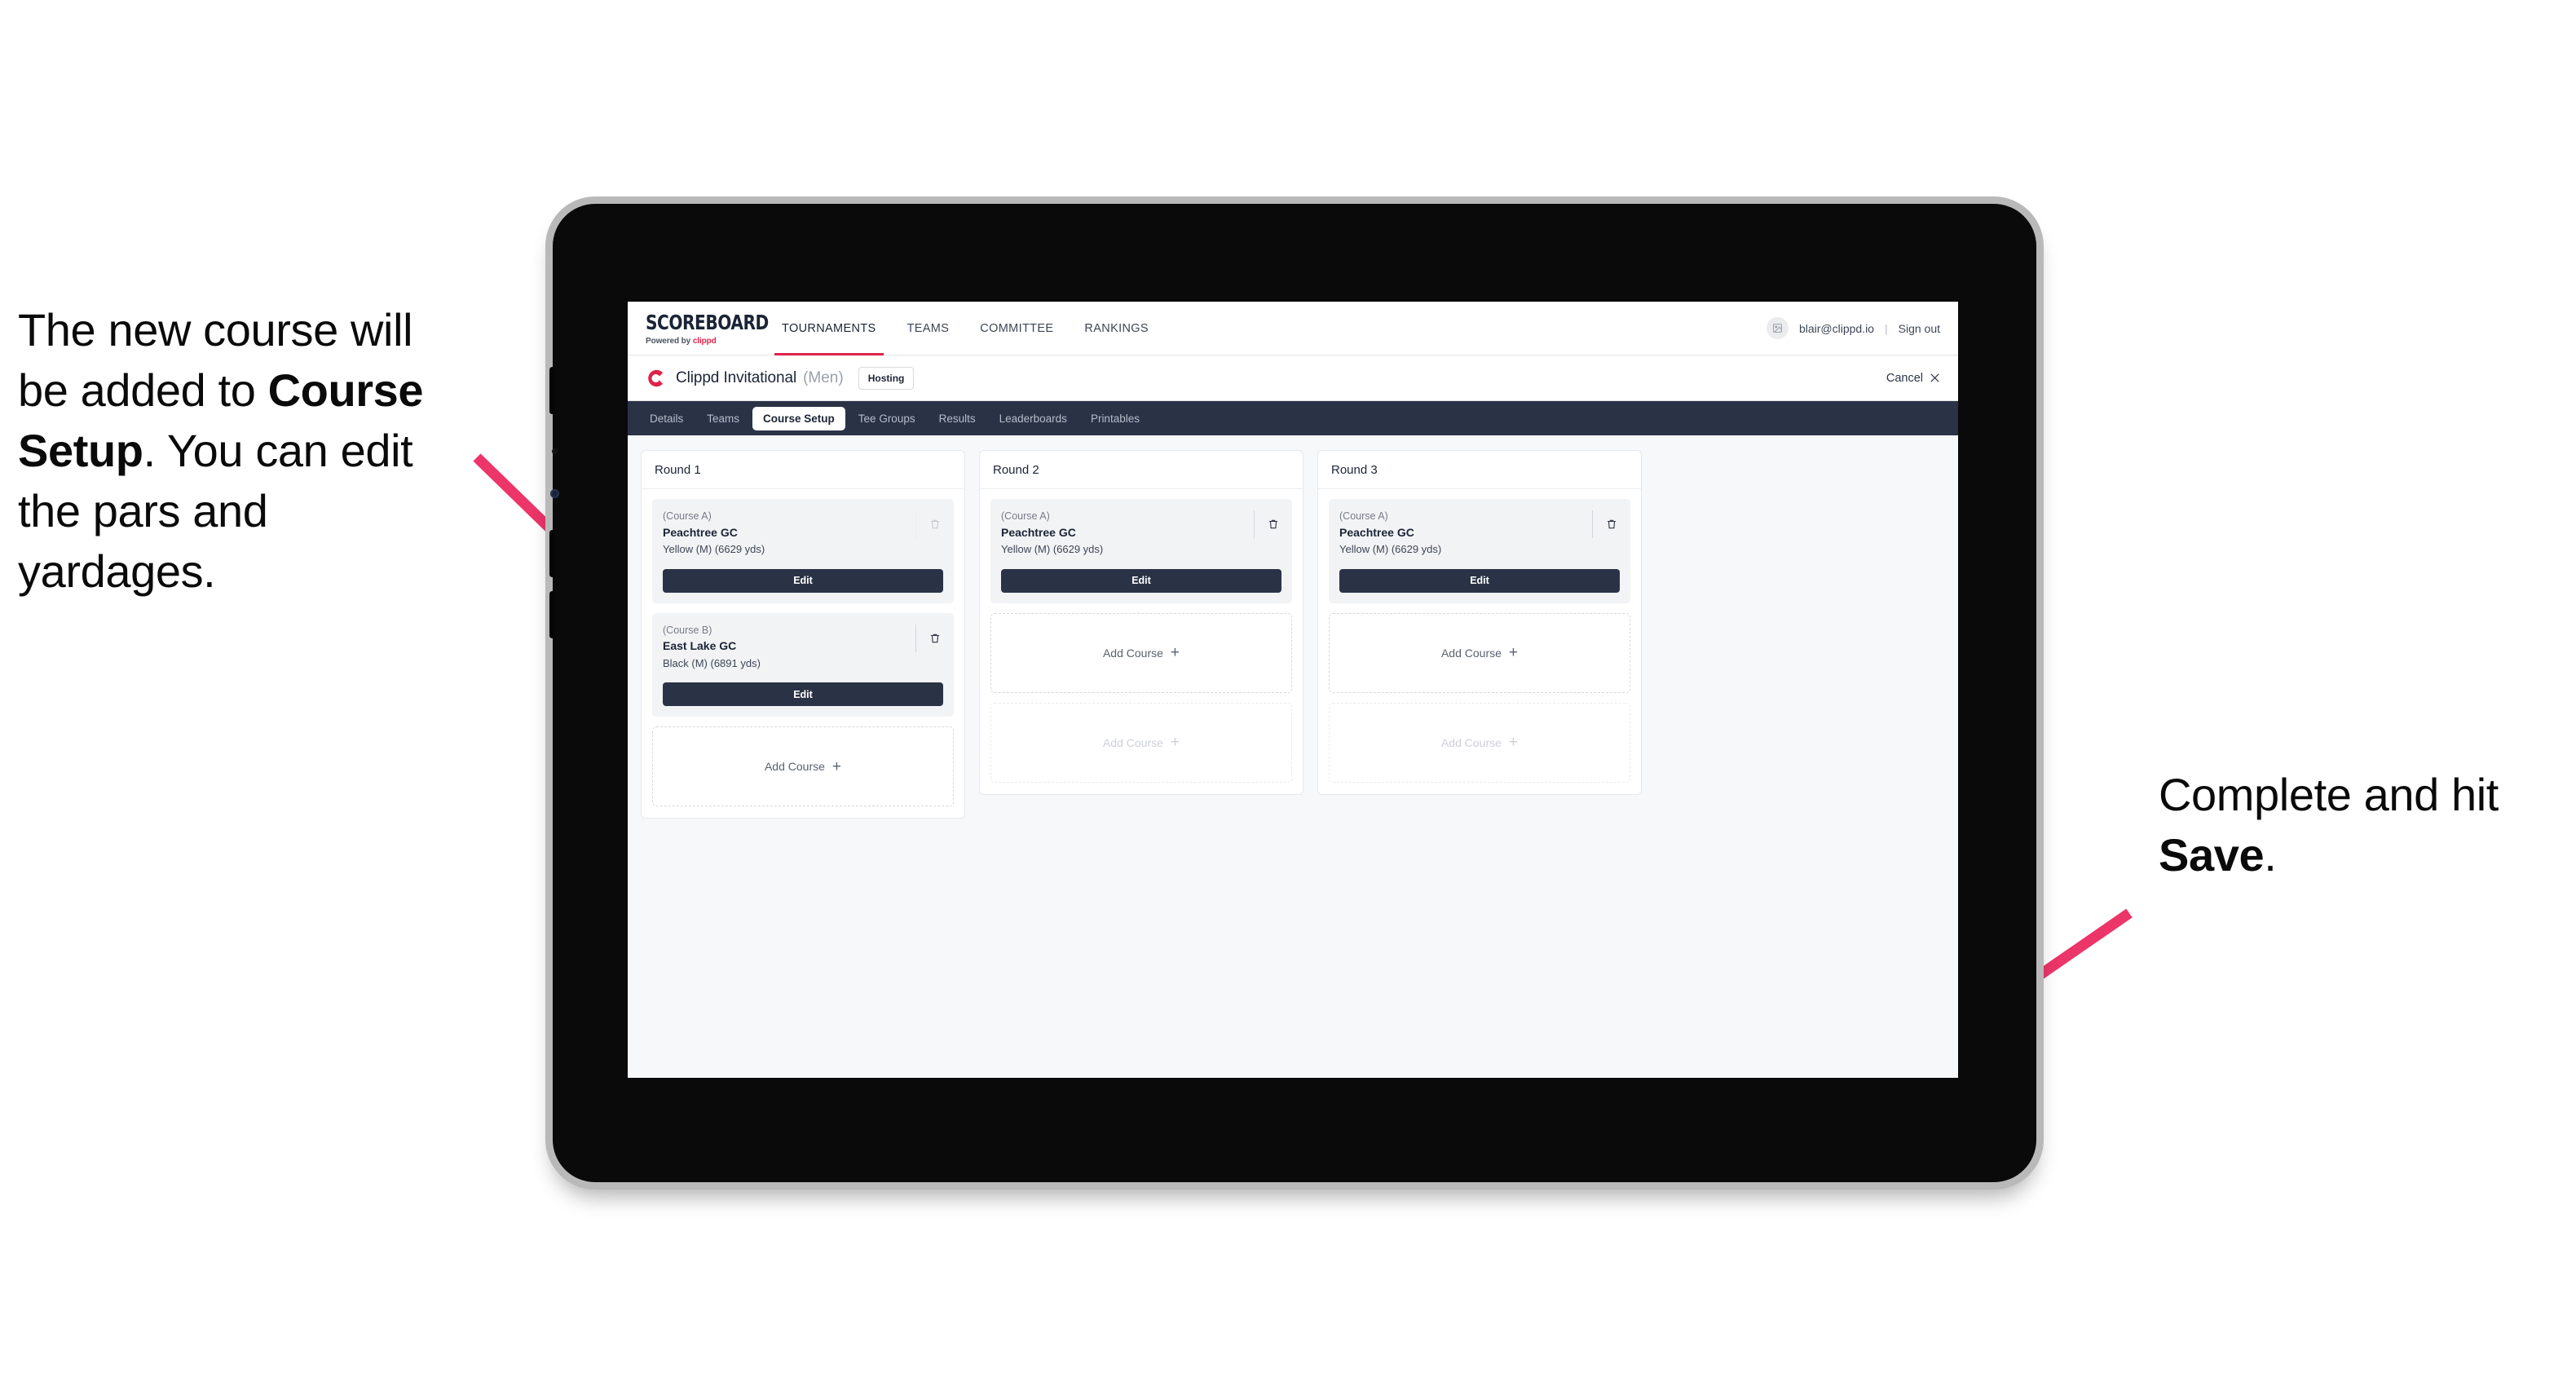 This screenshot has width=2576, height=1386. What do you see at coordinates (666, 419) in the screenshot?
I see `tab-details: Details` at bounding box center [666, 419].